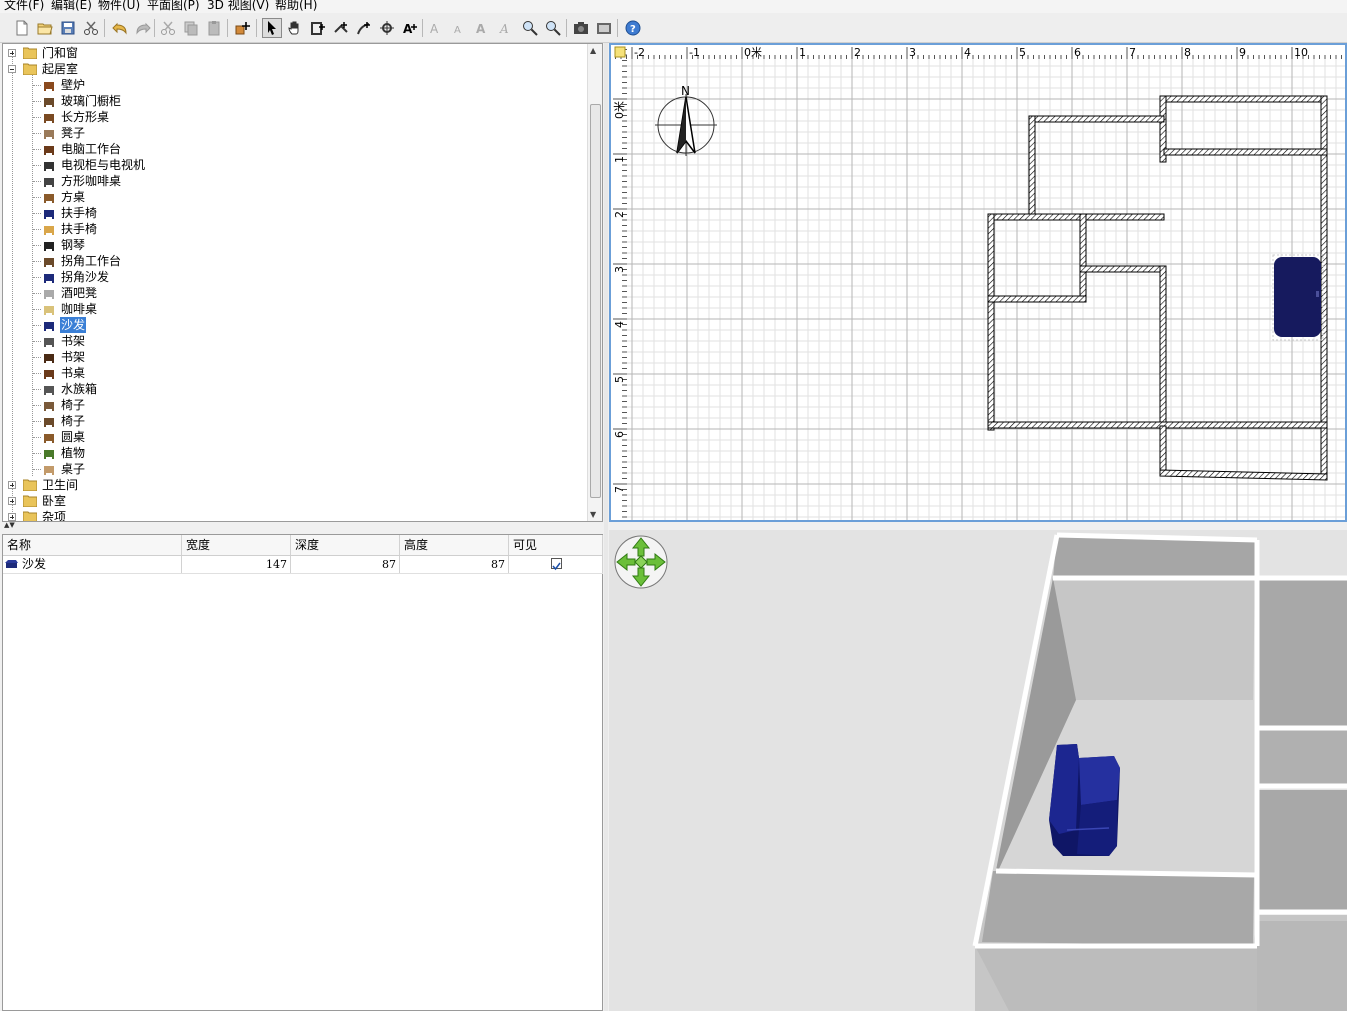 The image size is (1347, 1011). Describe the element at coordinates (387, 28) in the screenshot. I see `create-labels-icon` at that location.